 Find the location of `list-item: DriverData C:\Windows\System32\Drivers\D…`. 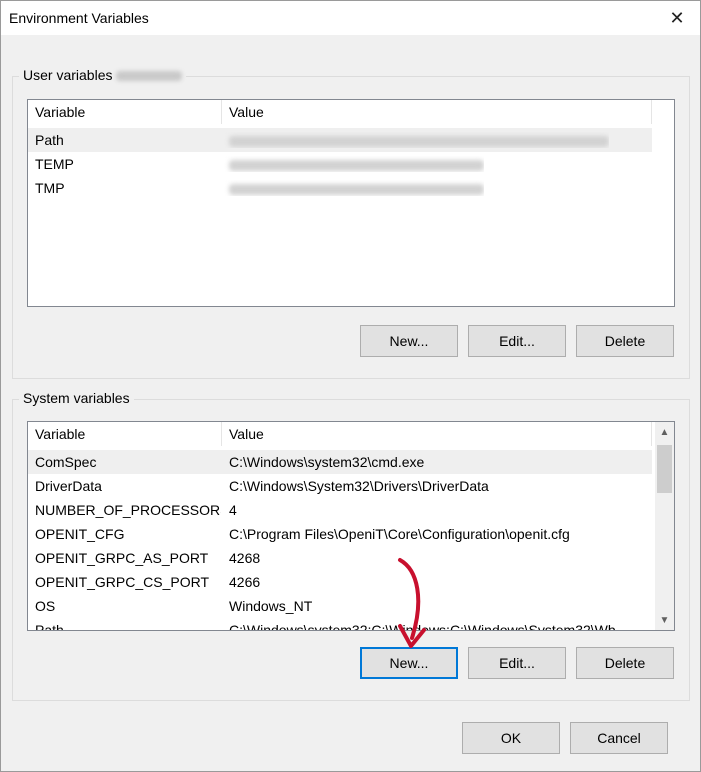

list-item: DriverData C:\Windows\System32\Drivers\D… is located at coordinates (340, 486).